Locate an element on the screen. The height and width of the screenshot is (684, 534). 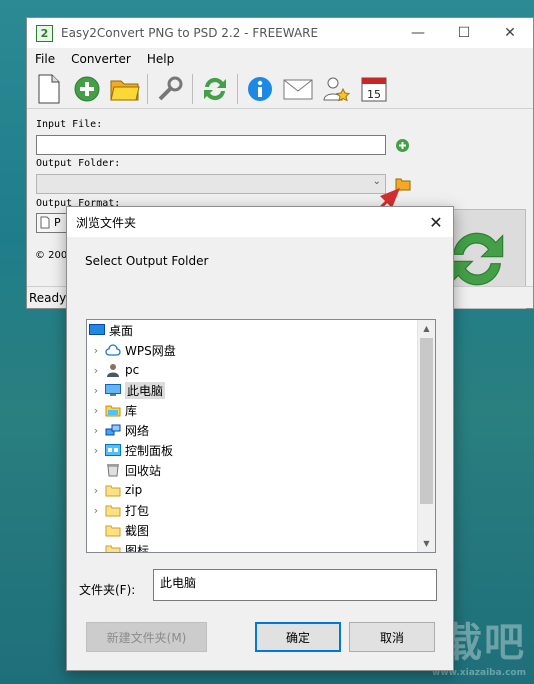
tree-scrollbar: ▲ ▼ is located at coordinates (426, 436).